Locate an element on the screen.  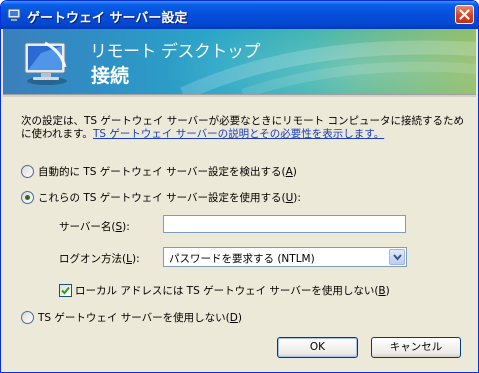
radio-auto-detect-label: 自動的に TS ゲートウェイ サーバー設定を検出する(A) is located at coordinates (167, 171).